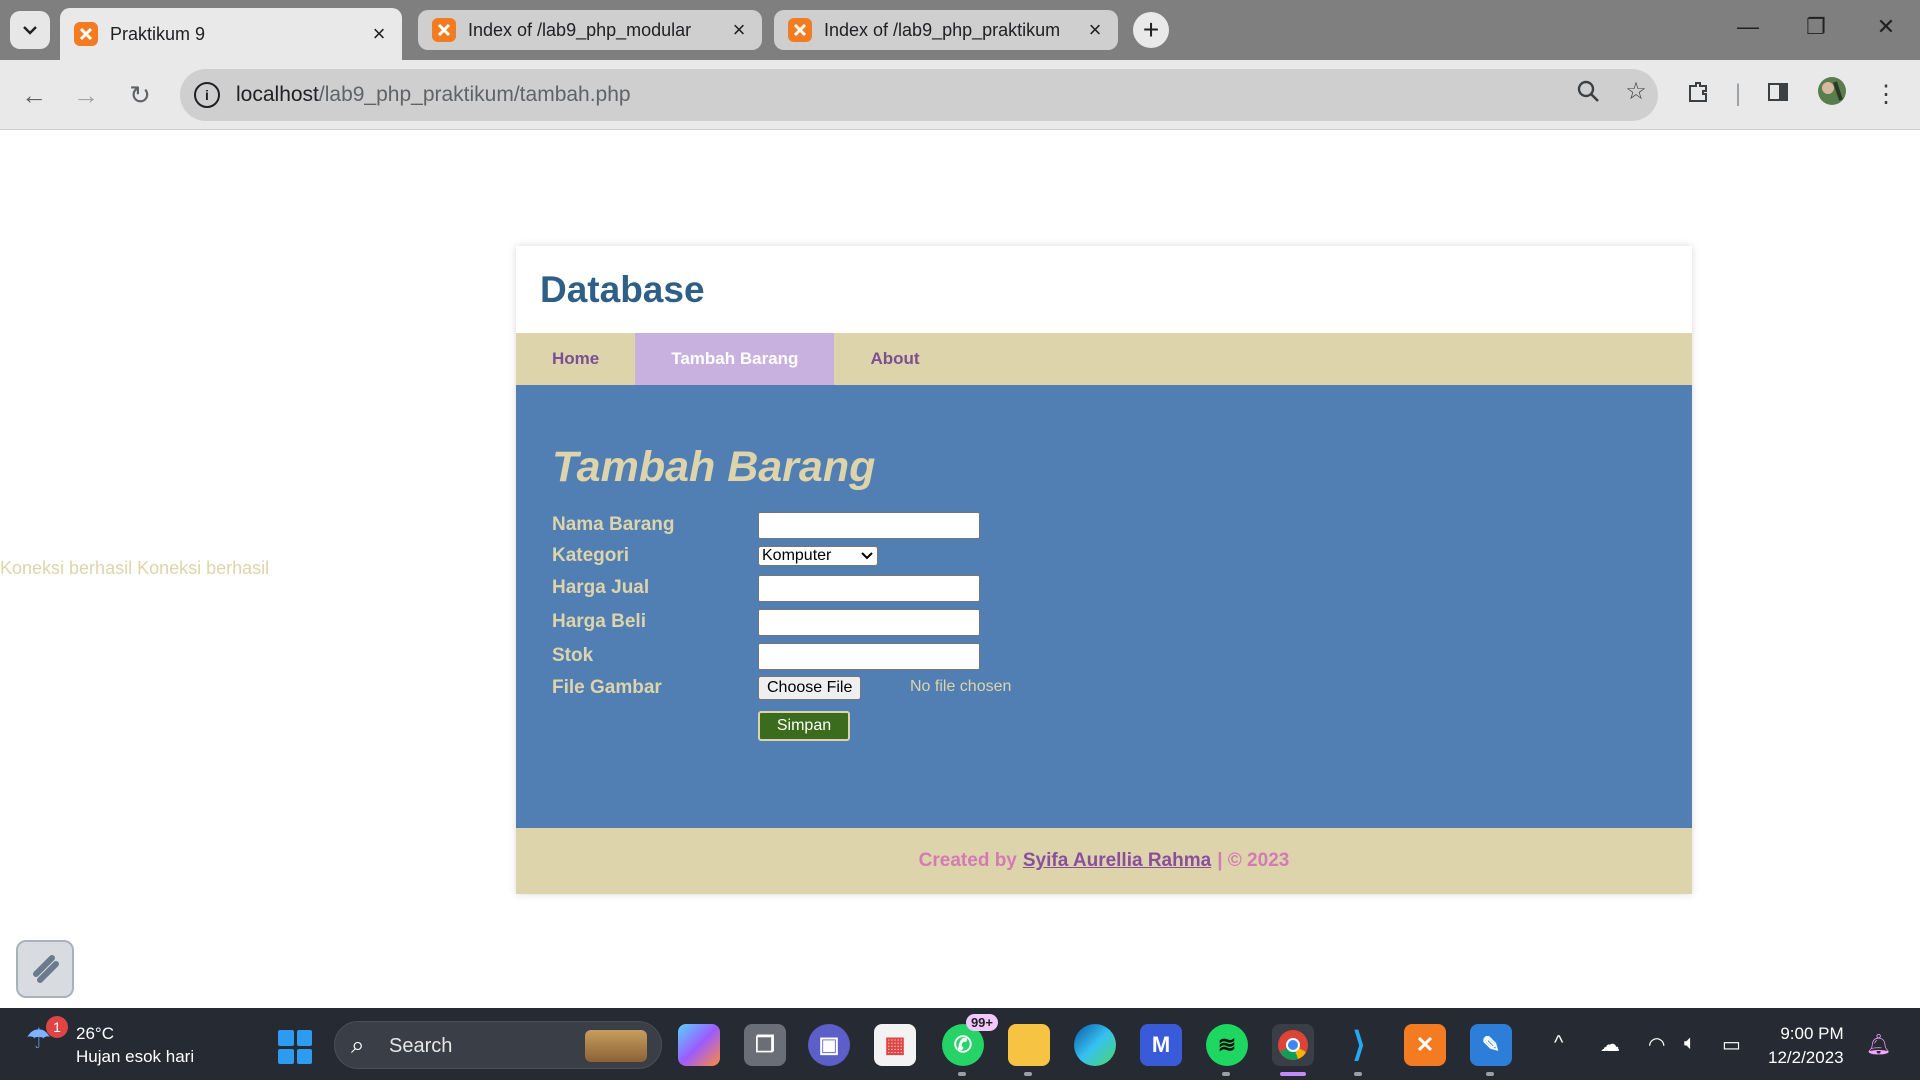 The width and height of the screenshot is (1920, 1080). Describe the element at coordinates (1778, 95) in the screenshot. I see `side-panel-icon` at that location.